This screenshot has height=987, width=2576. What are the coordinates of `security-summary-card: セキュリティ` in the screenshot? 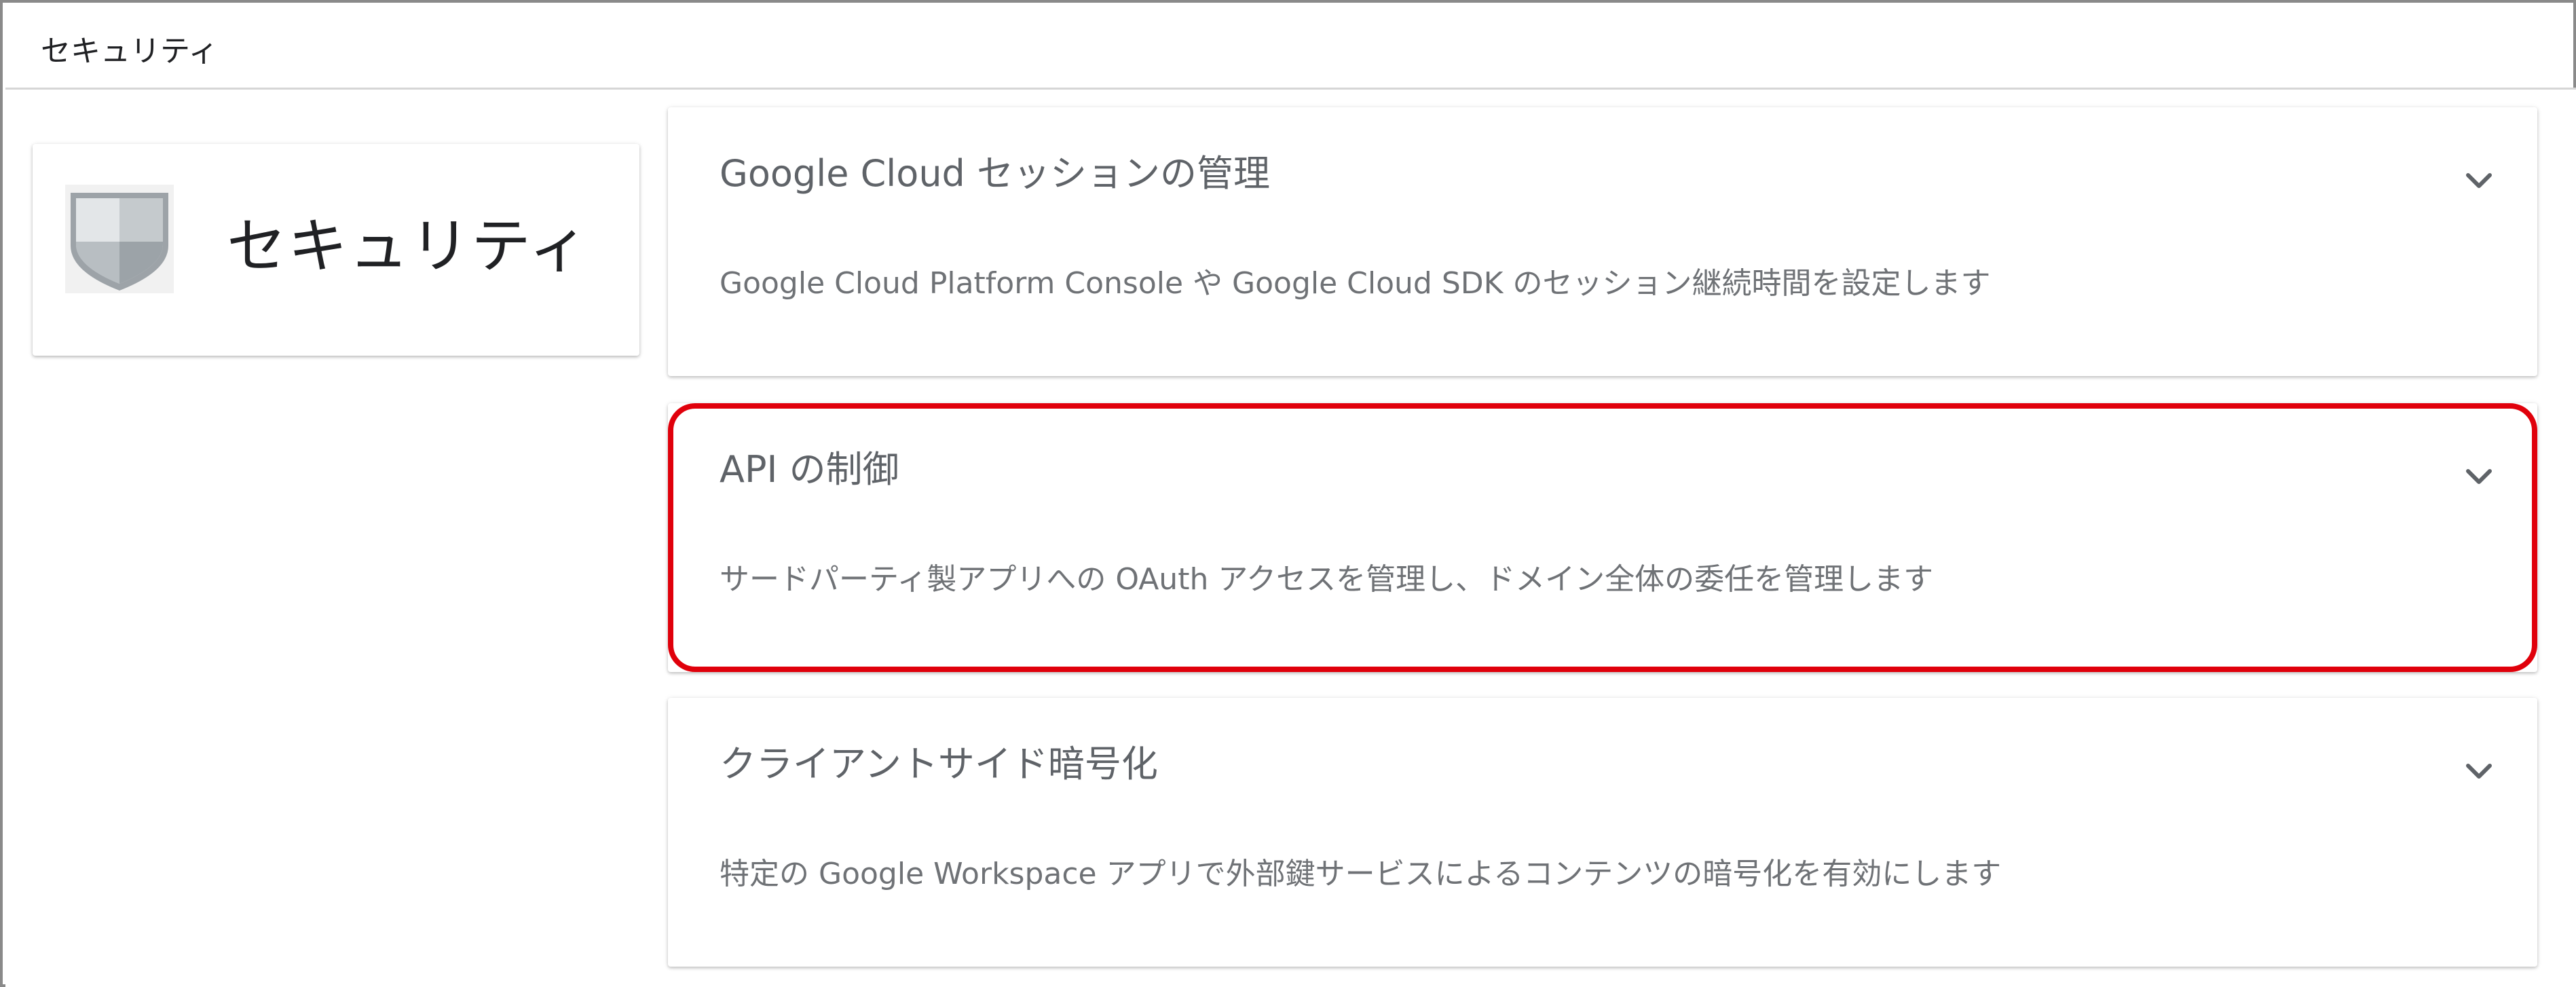 It's located at (336, 250).